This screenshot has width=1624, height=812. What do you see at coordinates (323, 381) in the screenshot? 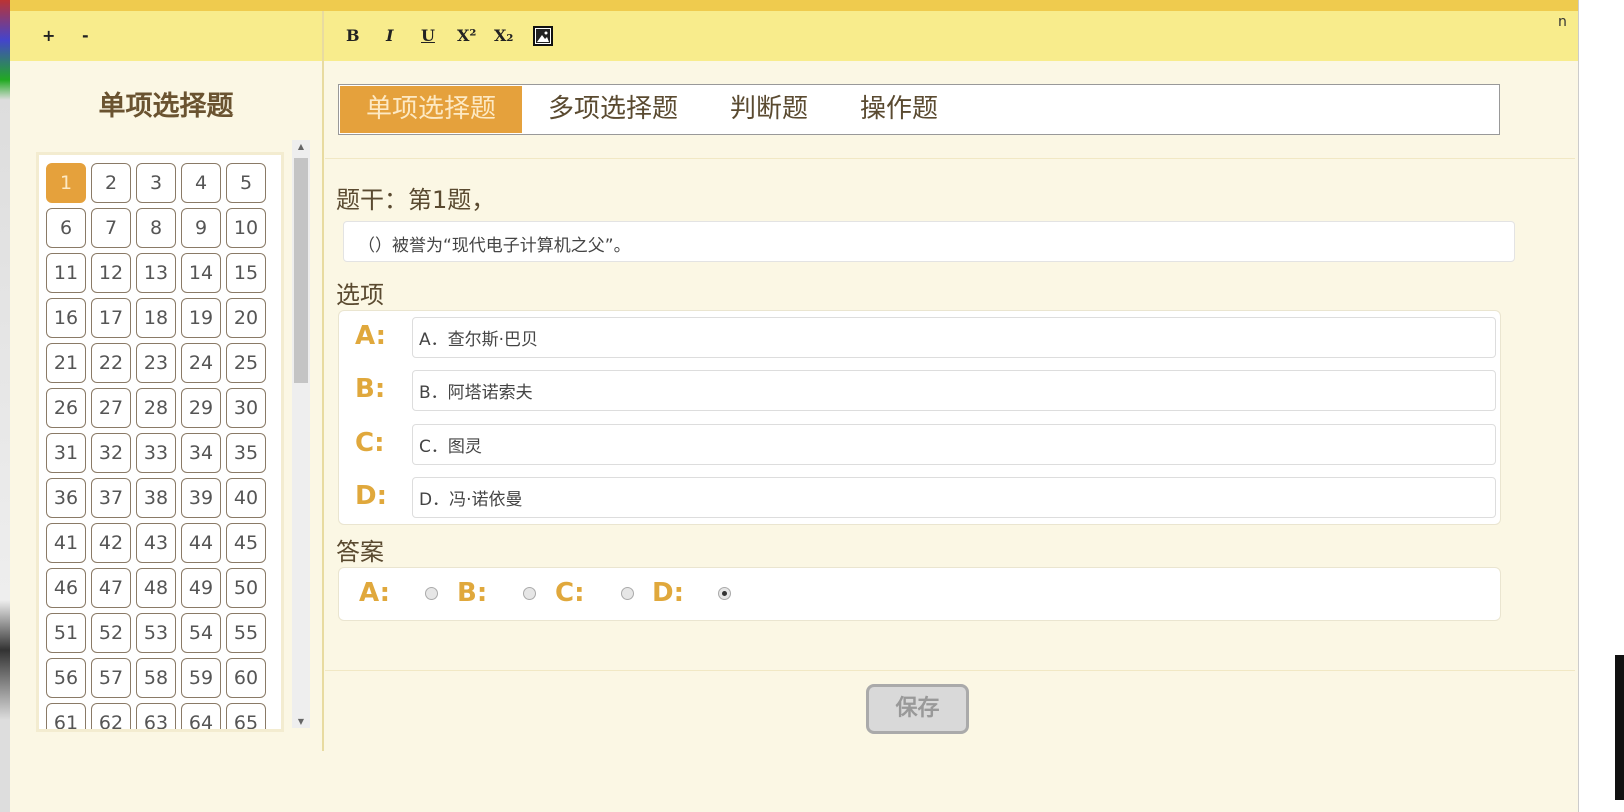
I see `panel-divider` at bounding box center [323, 381].